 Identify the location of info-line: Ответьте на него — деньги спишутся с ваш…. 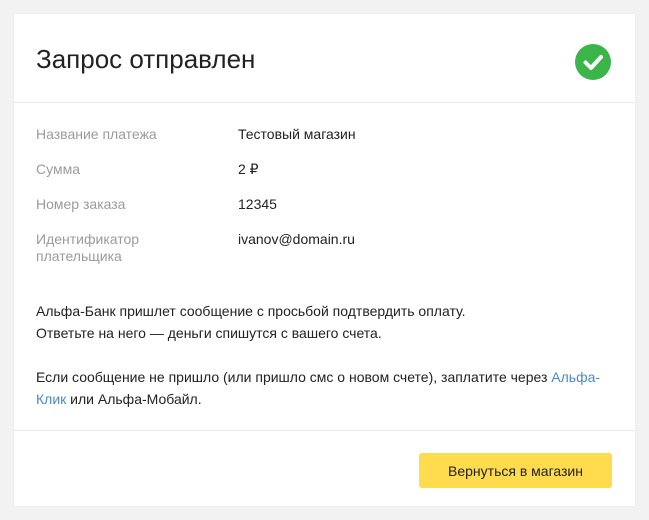
(209, 333).